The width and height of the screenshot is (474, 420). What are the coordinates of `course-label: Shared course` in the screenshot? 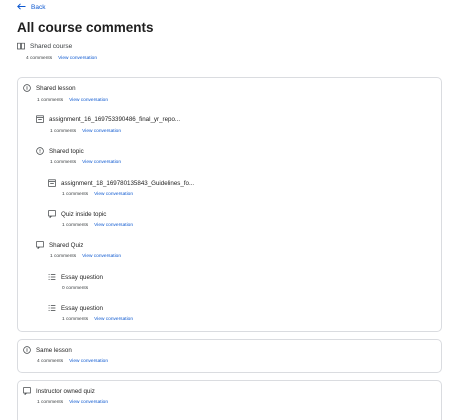 It's located at (51, 46).